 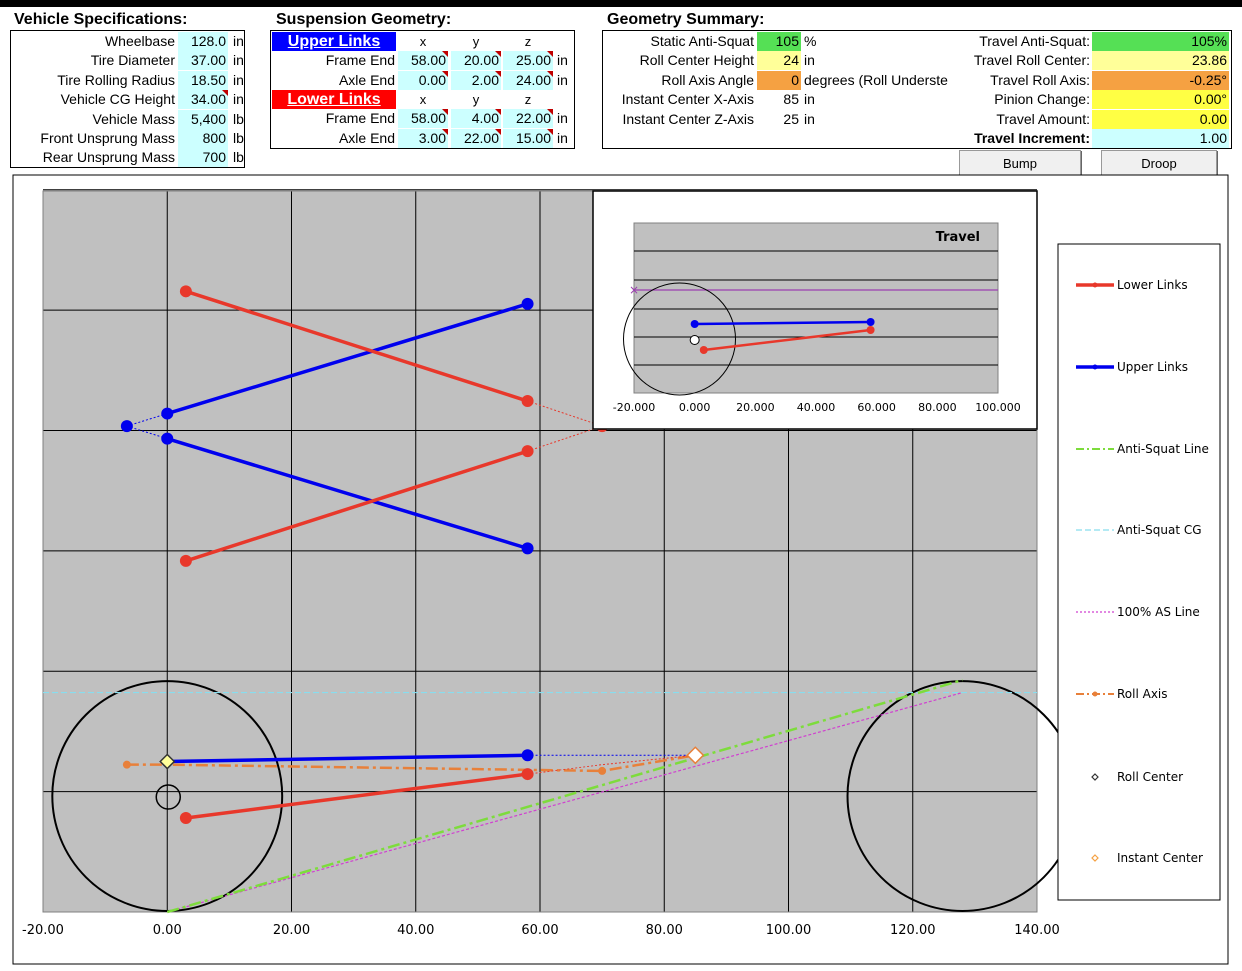 What do you see at coordinates (937, 407) in the screenshot?
I see `inset-x-tick-label: 80.000` at bounding box center [937, 407].